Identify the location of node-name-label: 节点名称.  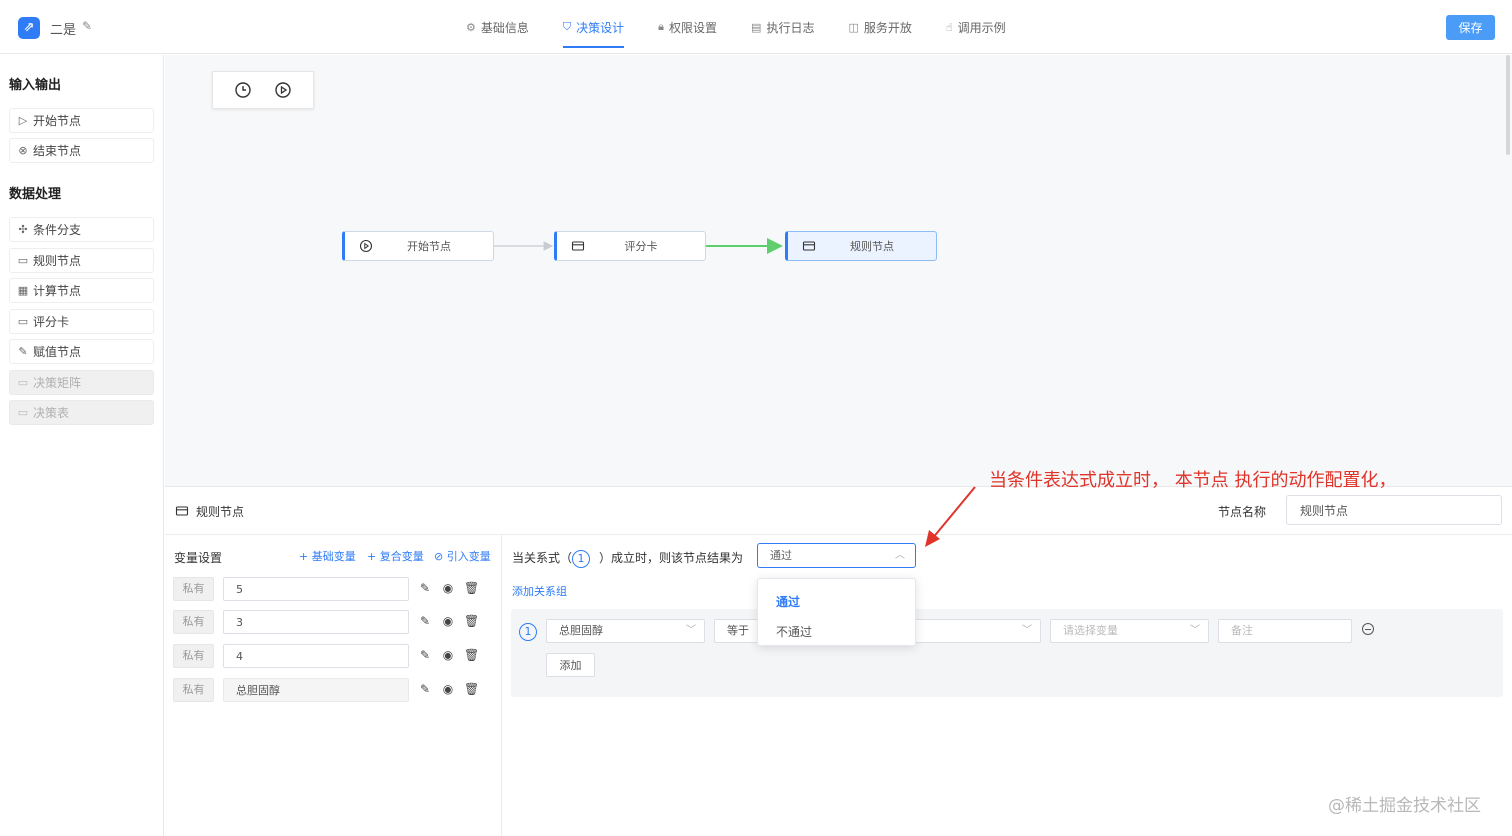
(1242, 512).